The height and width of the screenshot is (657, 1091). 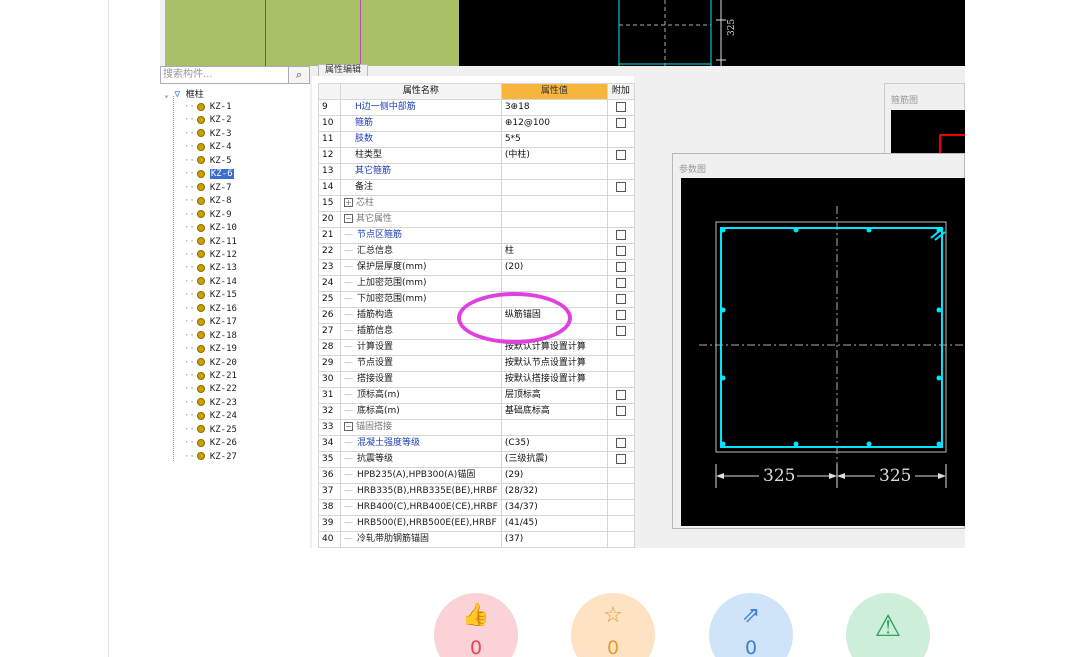 I want to click on tree-item: ·· KZ-22, so click(x=210, y=389).